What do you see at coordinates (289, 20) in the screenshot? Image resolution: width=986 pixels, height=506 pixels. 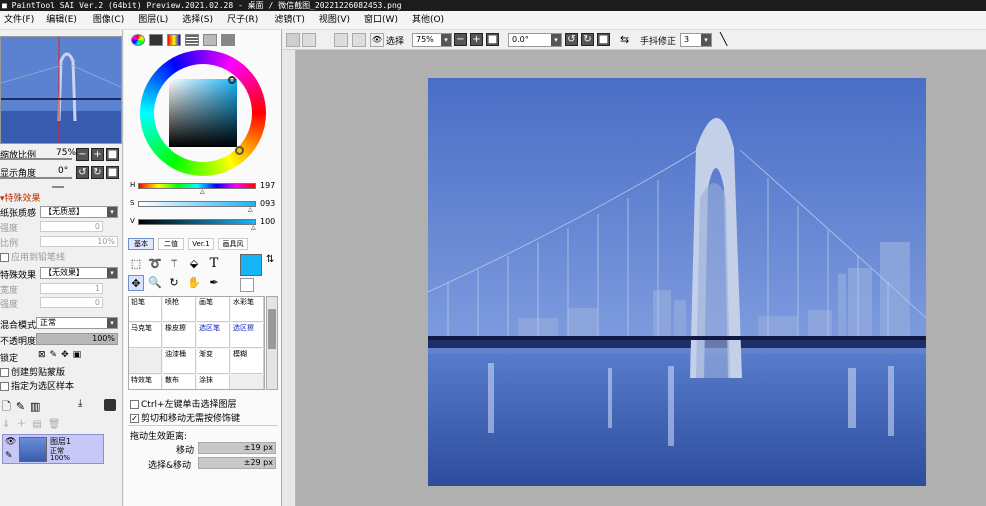 I see `menu-filter: 滤镜(T)` at bounding box center [289, 20].